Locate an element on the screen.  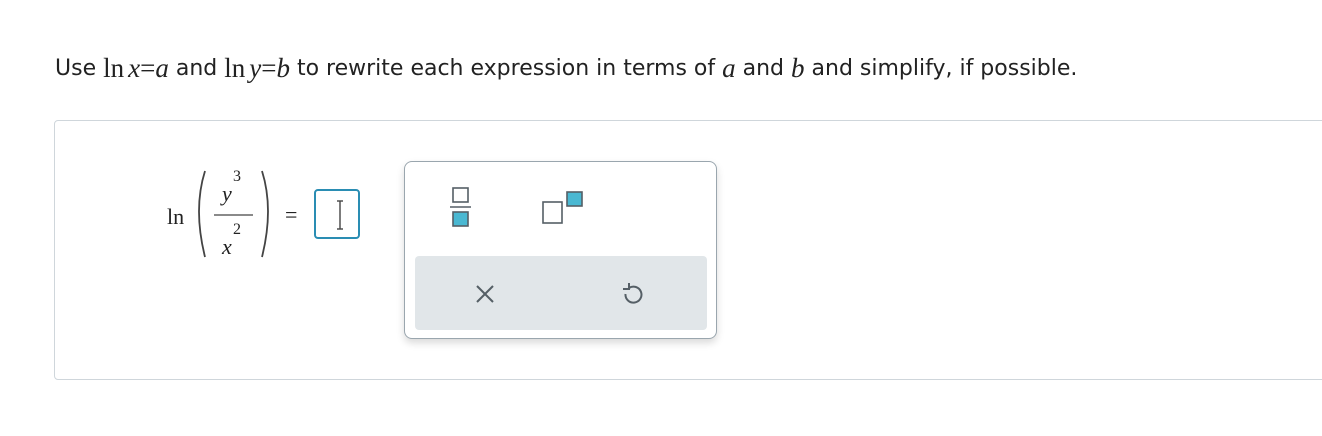
equals-sign: = is located at coordinates (291, 214).